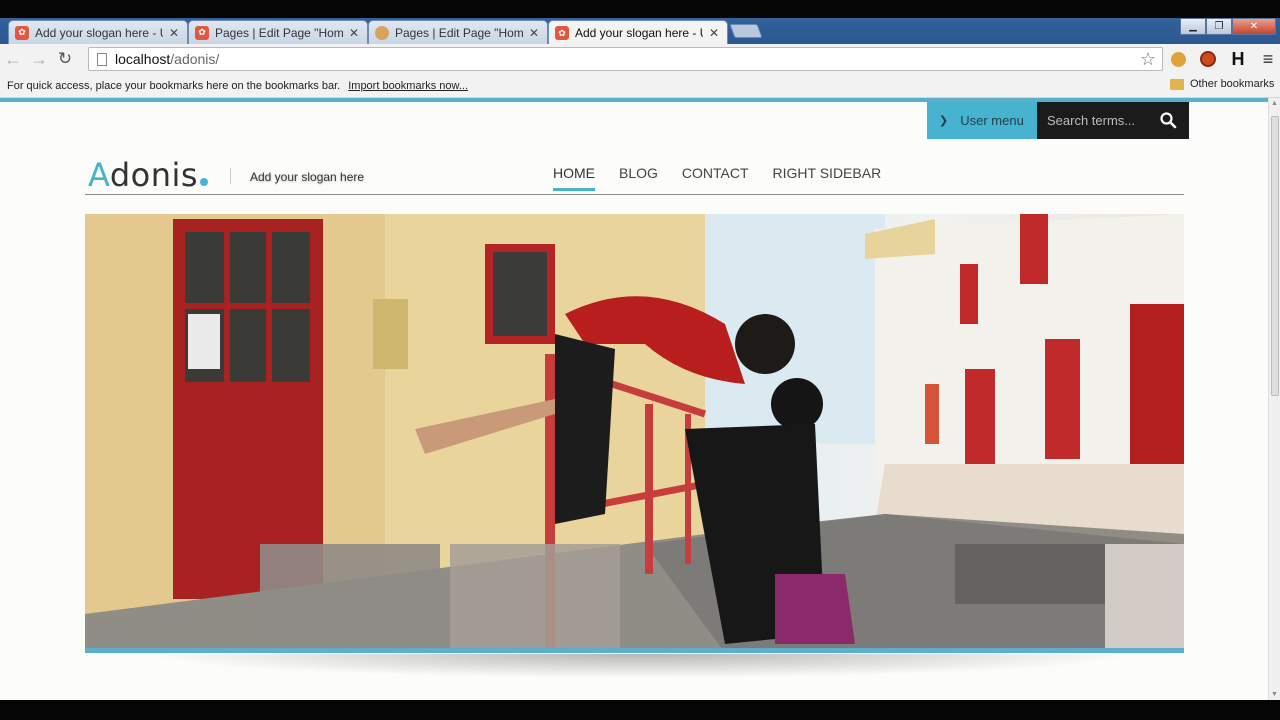 The height and width of the screenshot is (720, 1280). I want to click on browser-tab: ✿ Pages | Edit Page "Home" ✕, so click(278, 32).